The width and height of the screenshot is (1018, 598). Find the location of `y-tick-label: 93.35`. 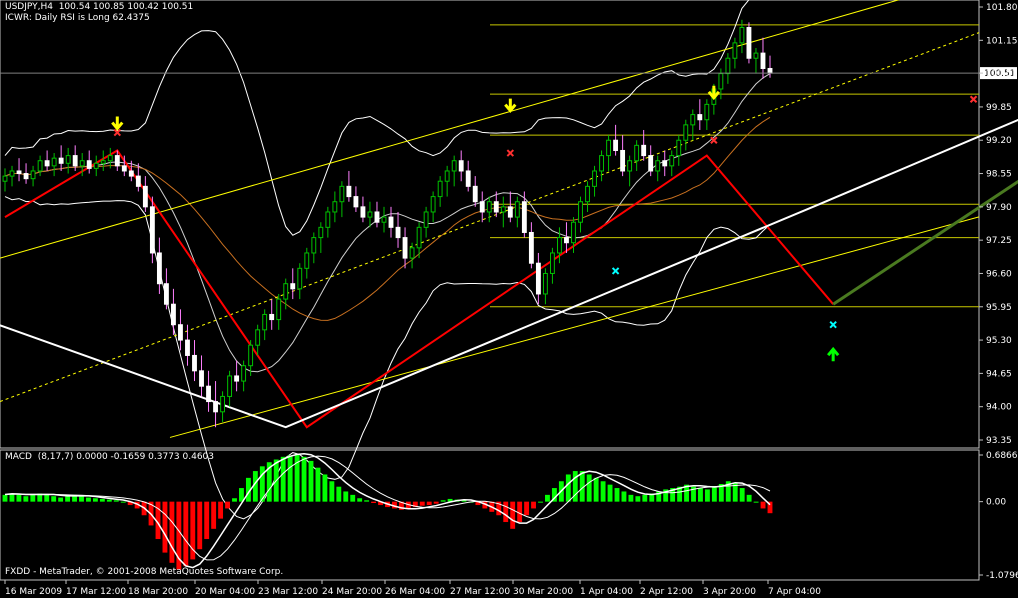

y-tick-label: 93.35 is located at coordinates (999, 441).